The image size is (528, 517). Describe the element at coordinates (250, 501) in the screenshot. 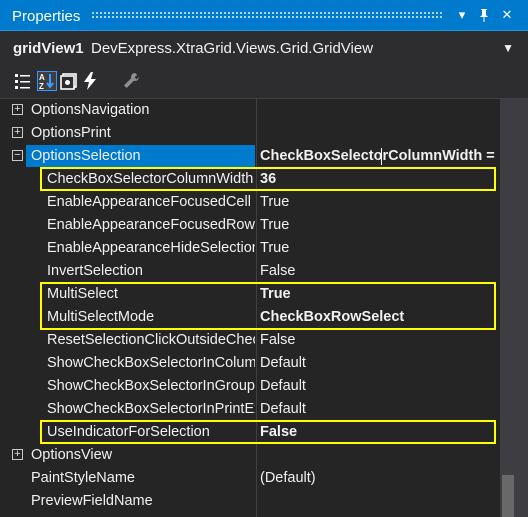

I see `property-row-previewfieldname: PreviewFieldName` at that location.